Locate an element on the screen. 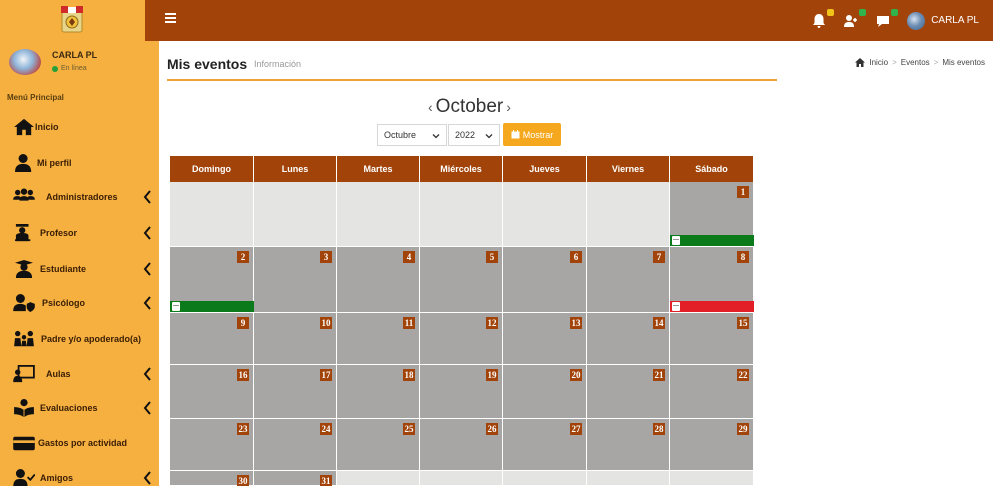 The image size is (993, 486). sidebar-user-panel: CARLA PL En línea is located at coordinates (79, 62).